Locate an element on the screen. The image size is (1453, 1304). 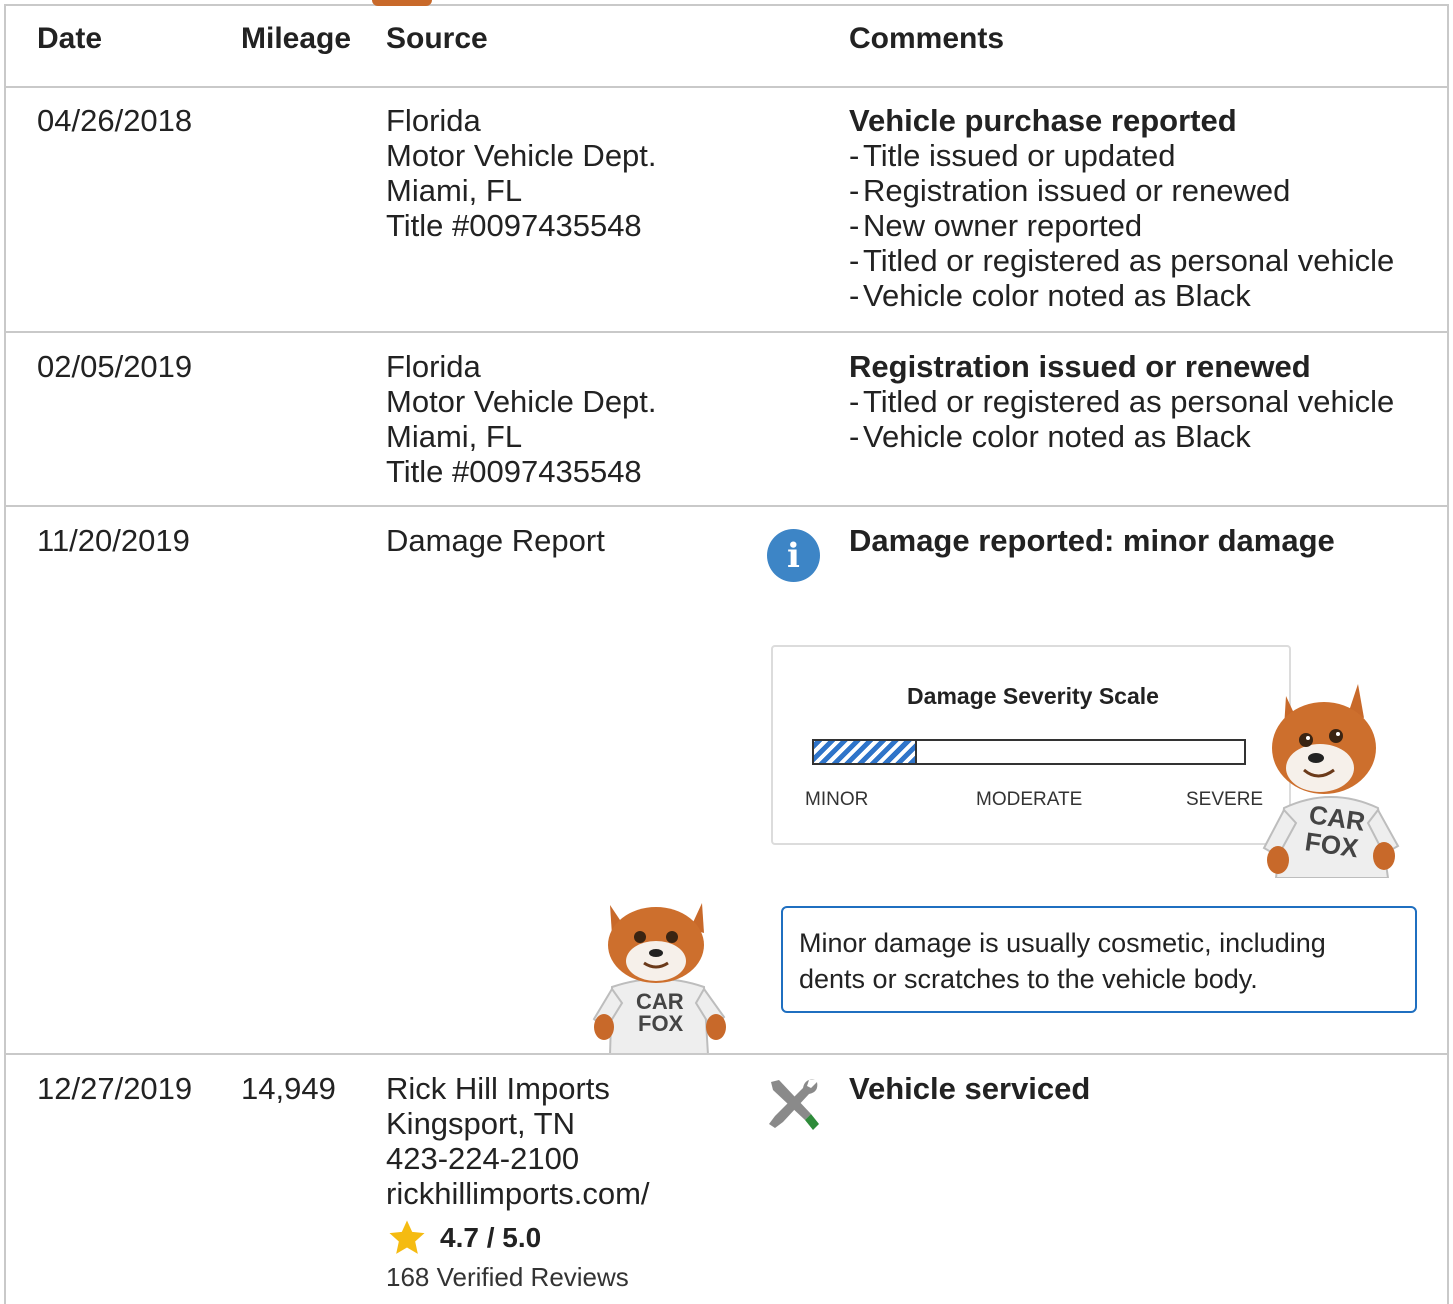
verified-reviews-link: 168 Verified Reviews is located at coordinates (507, 1277).